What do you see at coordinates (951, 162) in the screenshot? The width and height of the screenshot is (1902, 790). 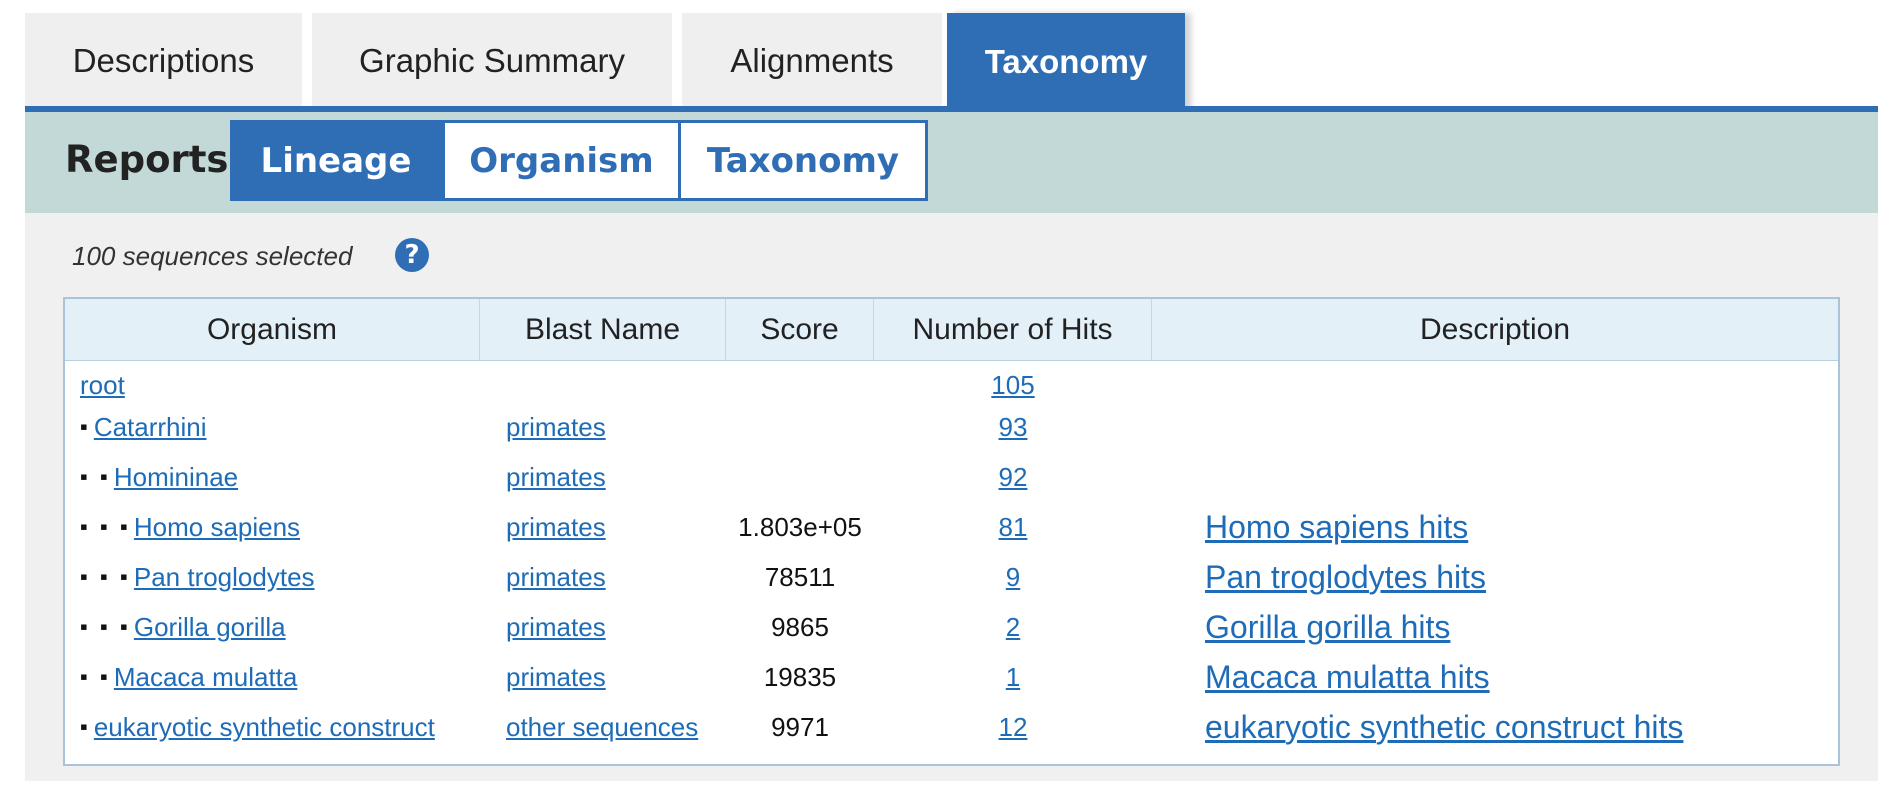 I see `reports-bar: Reports Lineage Organism Taxonomy` at bounding box center [951, 162].